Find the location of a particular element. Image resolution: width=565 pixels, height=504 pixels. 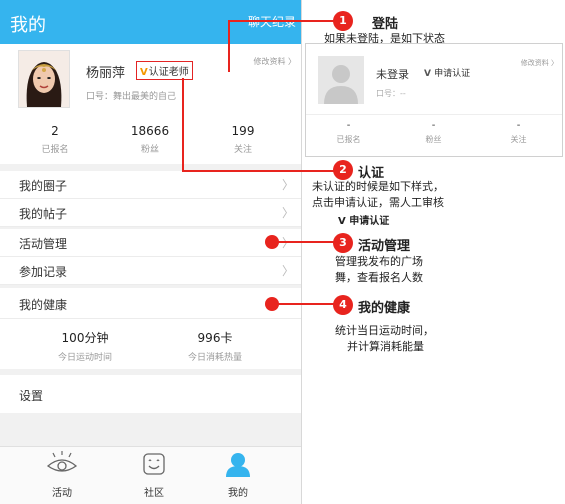

annotation-desc-line: 未认证的时候是如下样式， is located at coordinates (378, 186).